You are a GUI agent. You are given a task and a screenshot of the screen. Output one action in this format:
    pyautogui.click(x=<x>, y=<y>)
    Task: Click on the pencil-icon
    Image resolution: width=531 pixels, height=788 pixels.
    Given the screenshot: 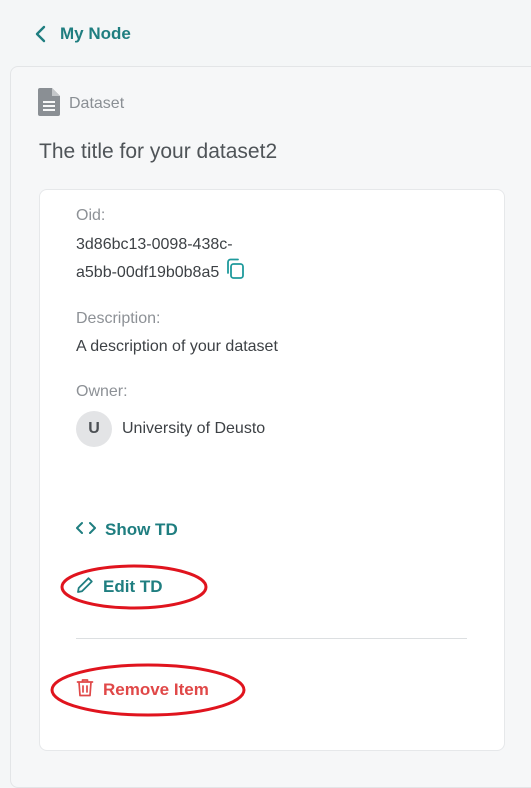 What is the action you would take?
    pyautogui.click(x=85, y=587)
    